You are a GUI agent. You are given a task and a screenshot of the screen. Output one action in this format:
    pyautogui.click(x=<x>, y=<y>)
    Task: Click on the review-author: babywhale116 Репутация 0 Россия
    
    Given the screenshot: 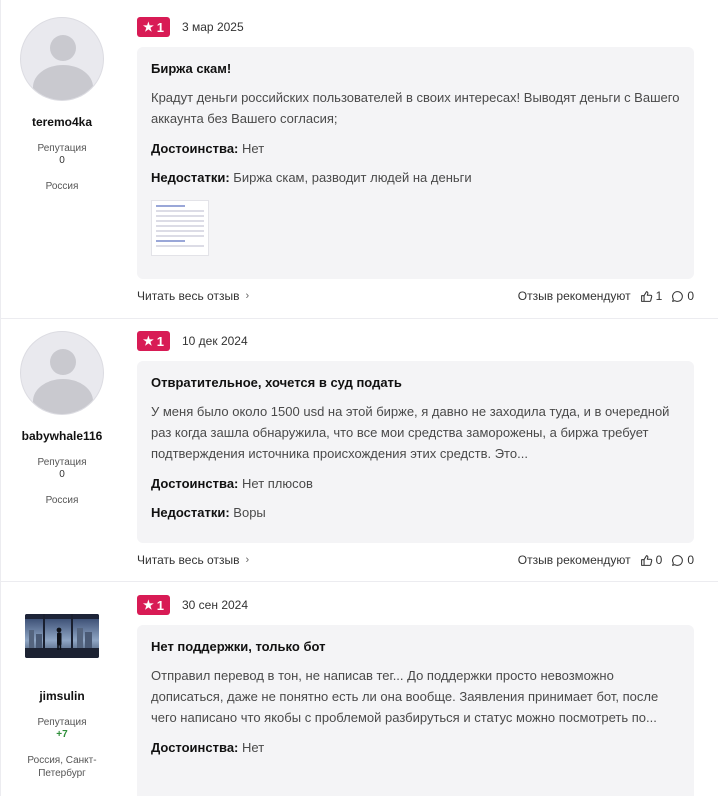 What is the action you would take?
    pyautogui.click(x=62, y=419)
    